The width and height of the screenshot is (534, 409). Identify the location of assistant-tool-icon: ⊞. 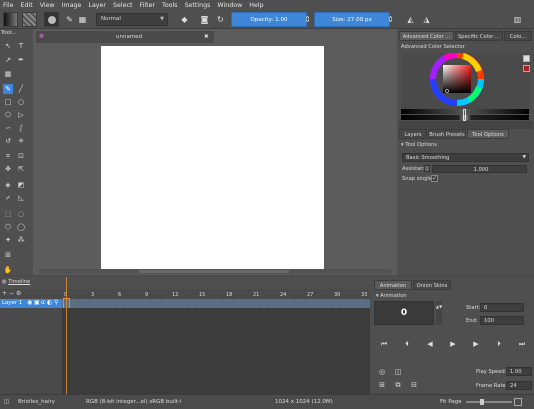
(8, 255).